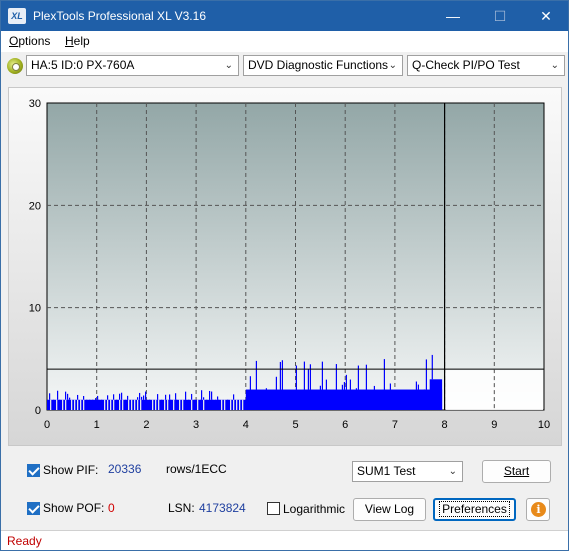 Image resolution: width=569 pixels, height=551 pixels. Describe the element at coordinates (494, 425) in the screenshot. I see `x-tick-label: 9` at that location.